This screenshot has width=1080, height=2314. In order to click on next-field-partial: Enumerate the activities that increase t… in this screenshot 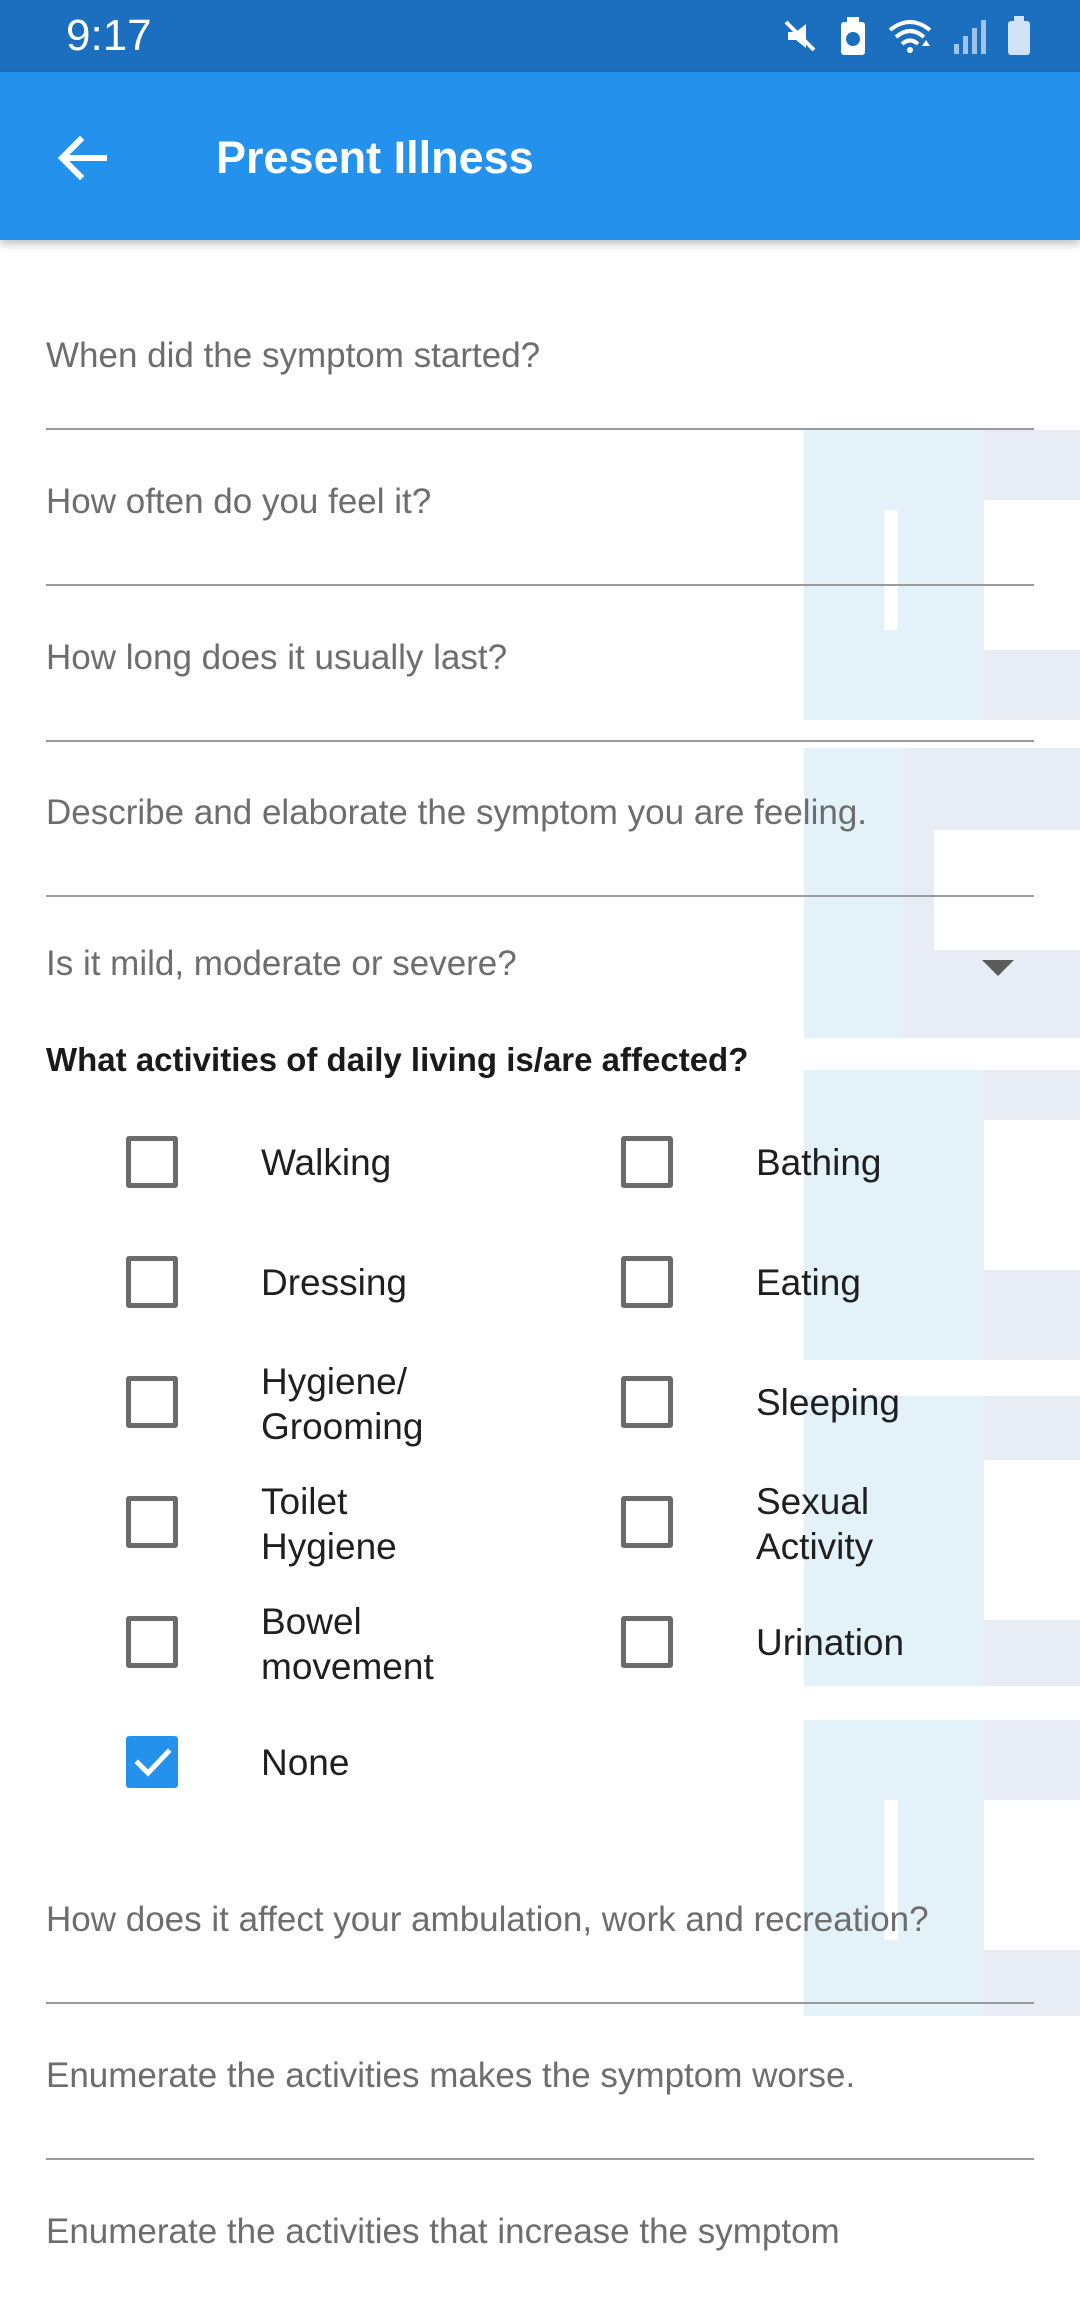, I will do `click(540, 2237)`.